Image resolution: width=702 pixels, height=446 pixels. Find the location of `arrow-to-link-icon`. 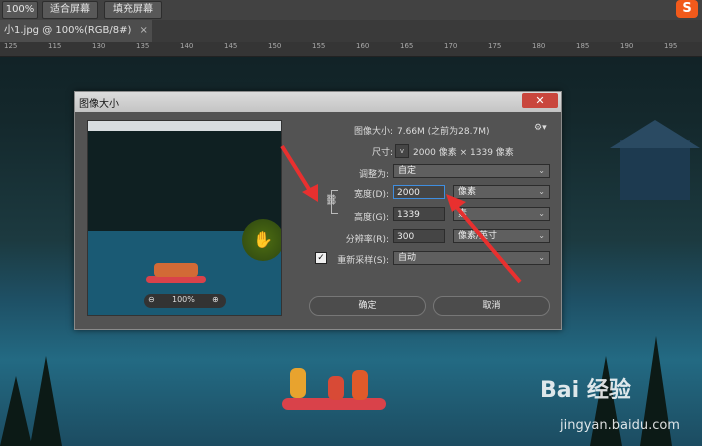

arrow-to-link-icon is located at coordinates (299, 173).